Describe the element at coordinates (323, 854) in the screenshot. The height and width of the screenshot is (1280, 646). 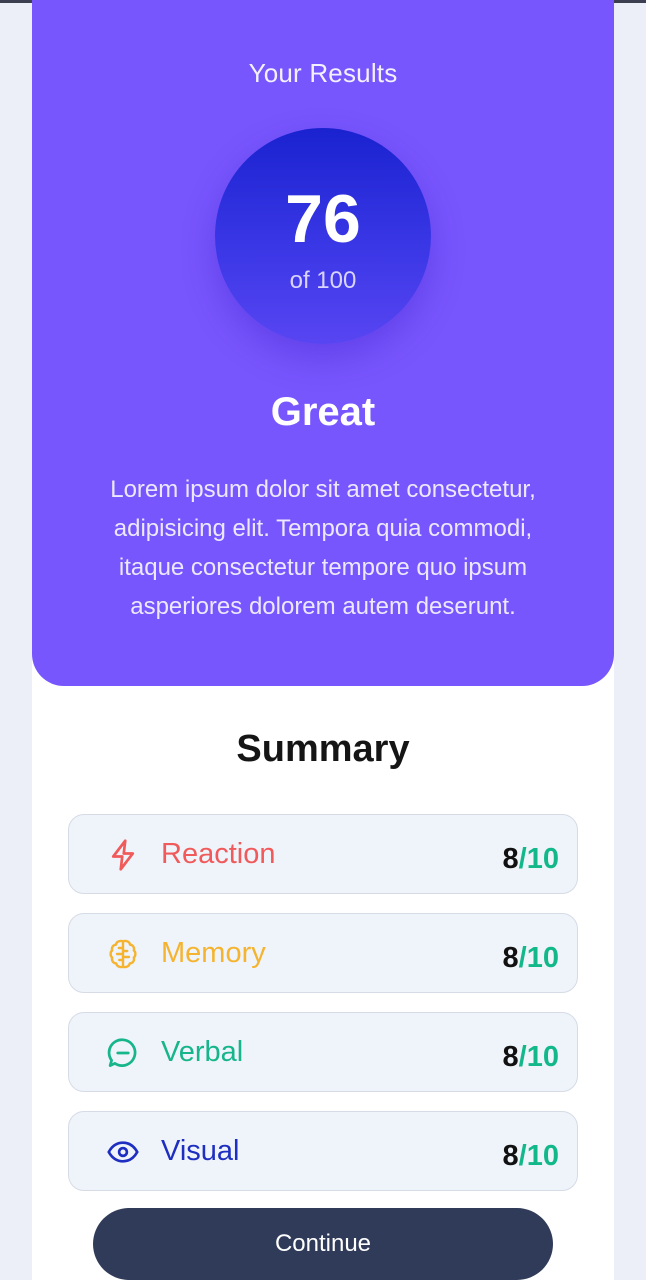
I see `summary-item-reaction: Reaction 8/10` at that location.